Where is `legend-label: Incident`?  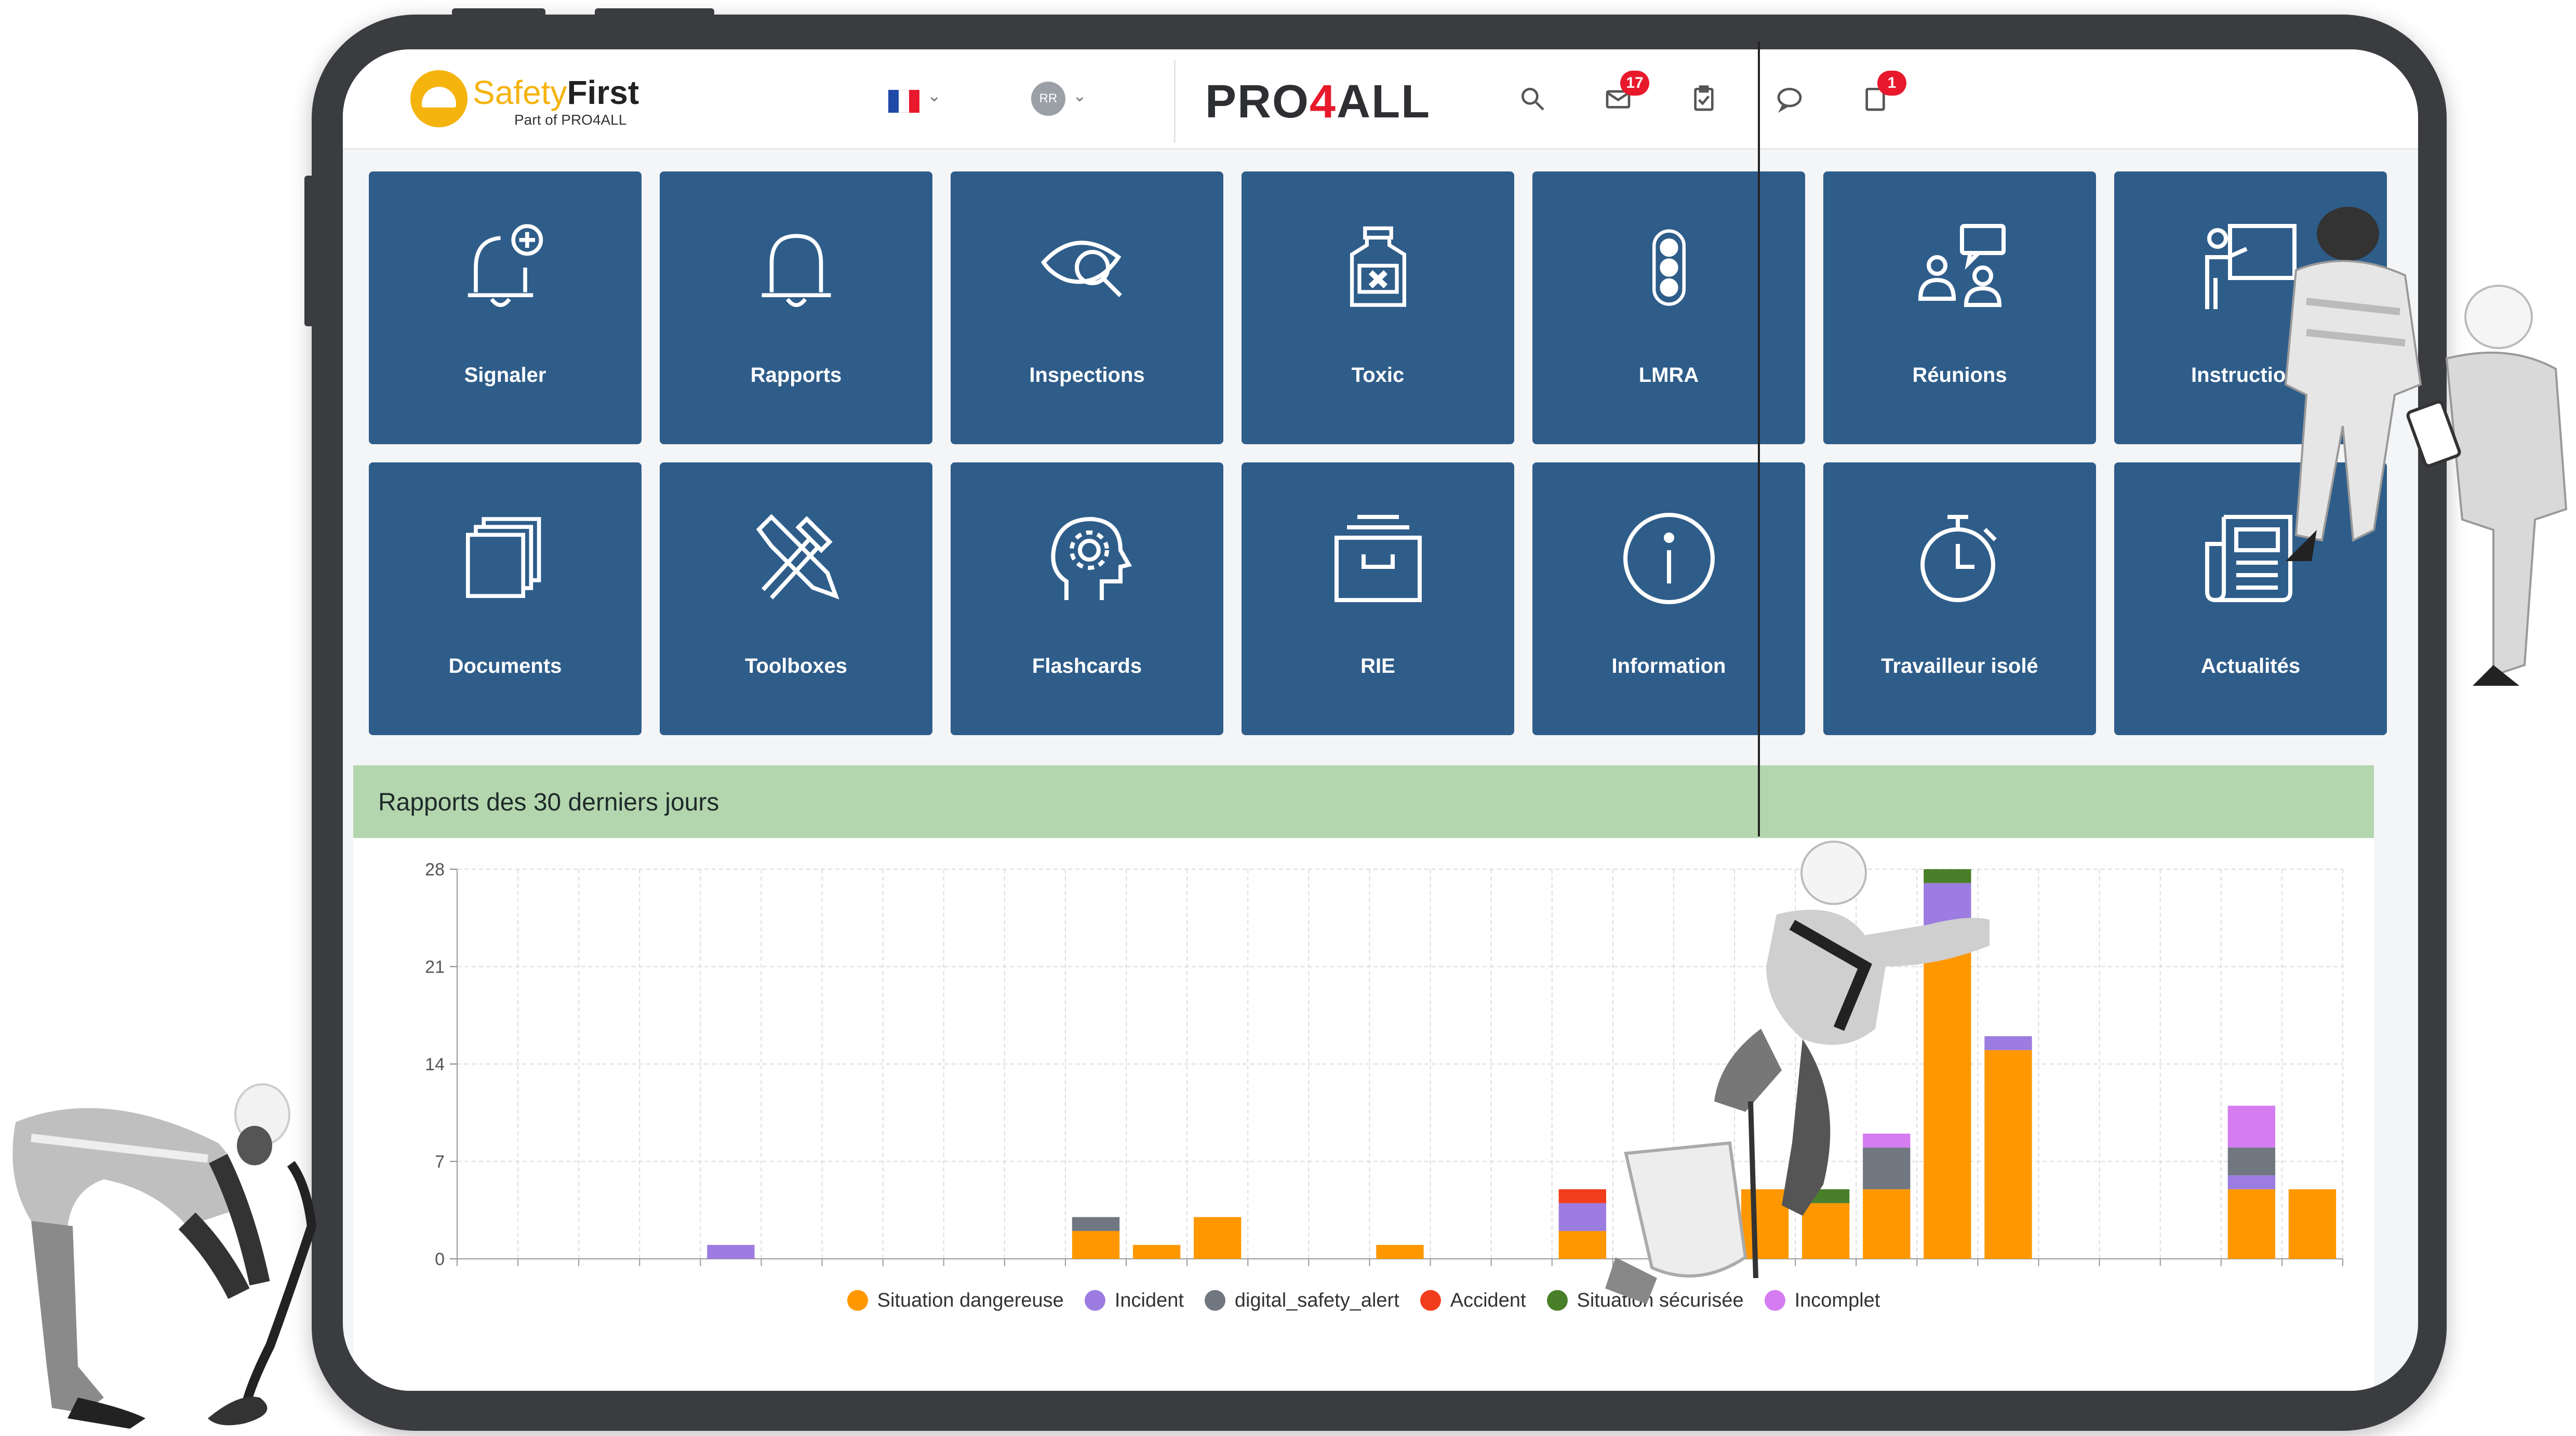 legend-label: Incident is located at coordinates (1149, 1300).